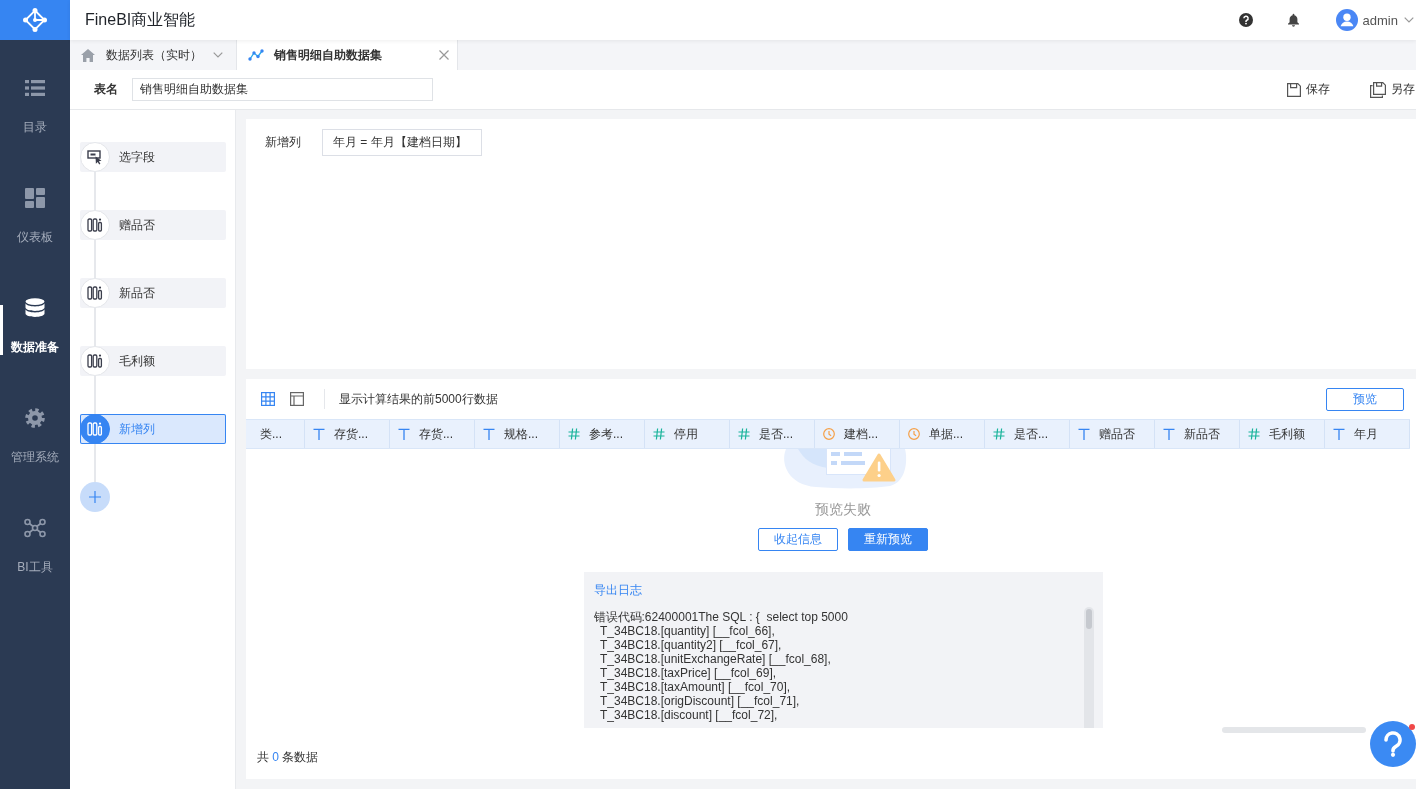  Describe the element at coordinates (88, 55) in the screenshot. I see `home-icon` at that location.